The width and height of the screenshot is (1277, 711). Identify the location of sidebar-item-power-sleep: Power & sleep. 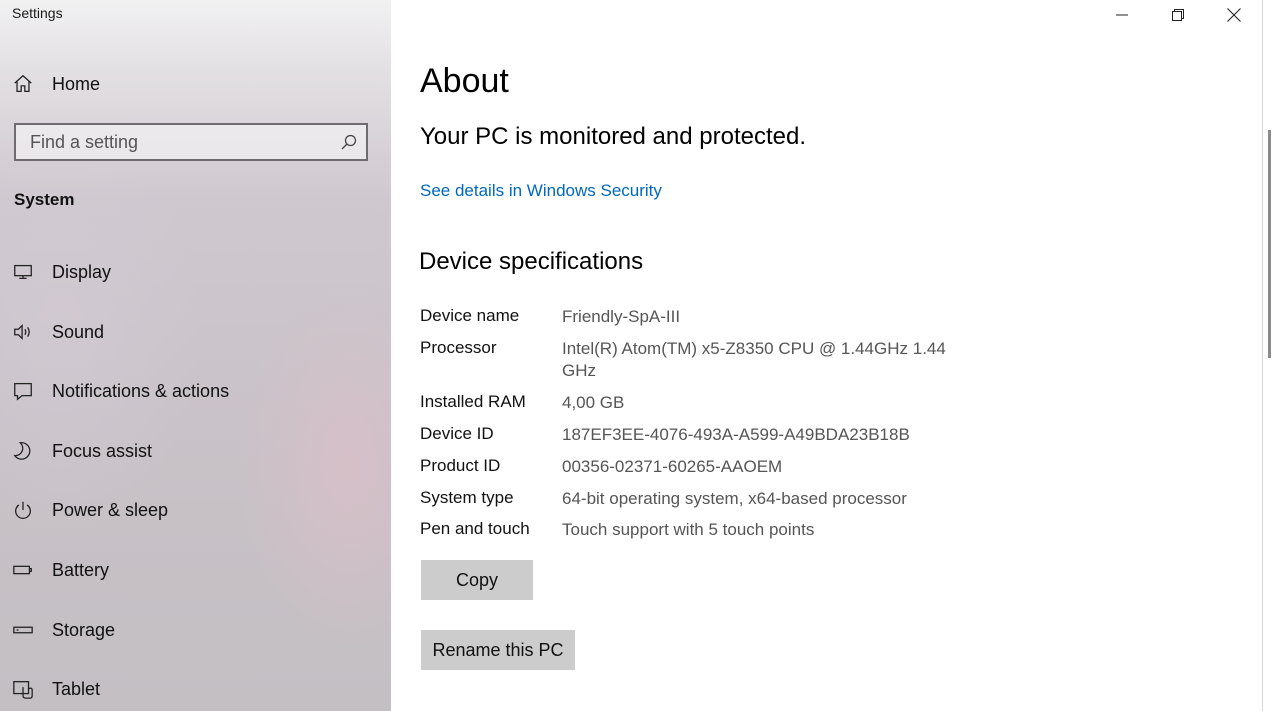
(195, 510).